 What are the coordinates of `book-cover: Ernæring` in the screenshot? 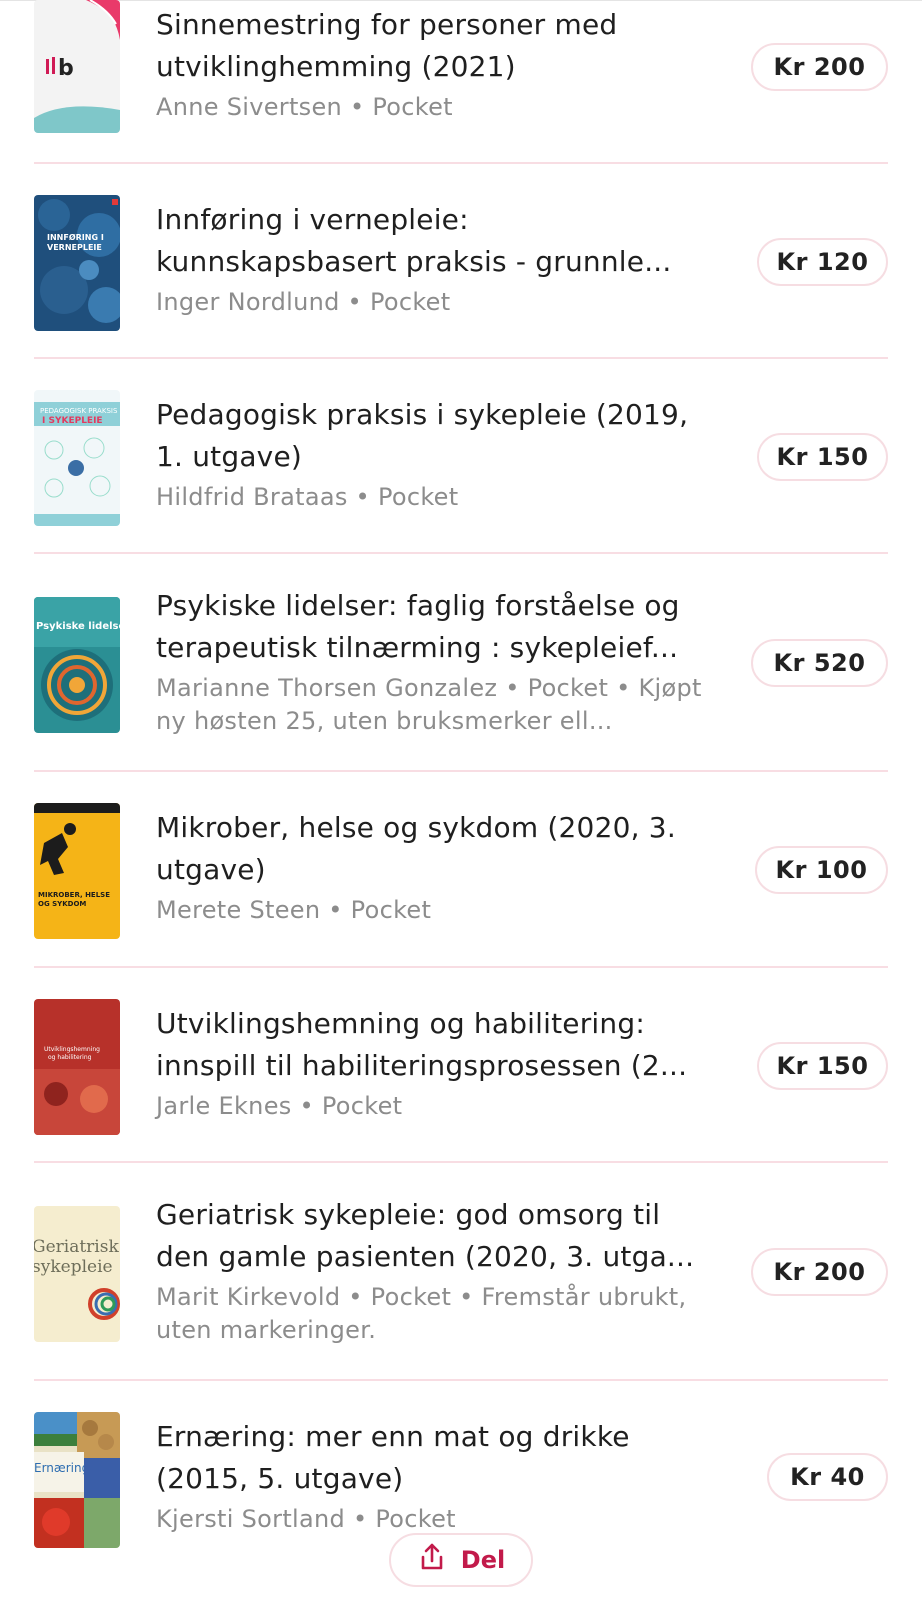 It's located at (77, 1480).